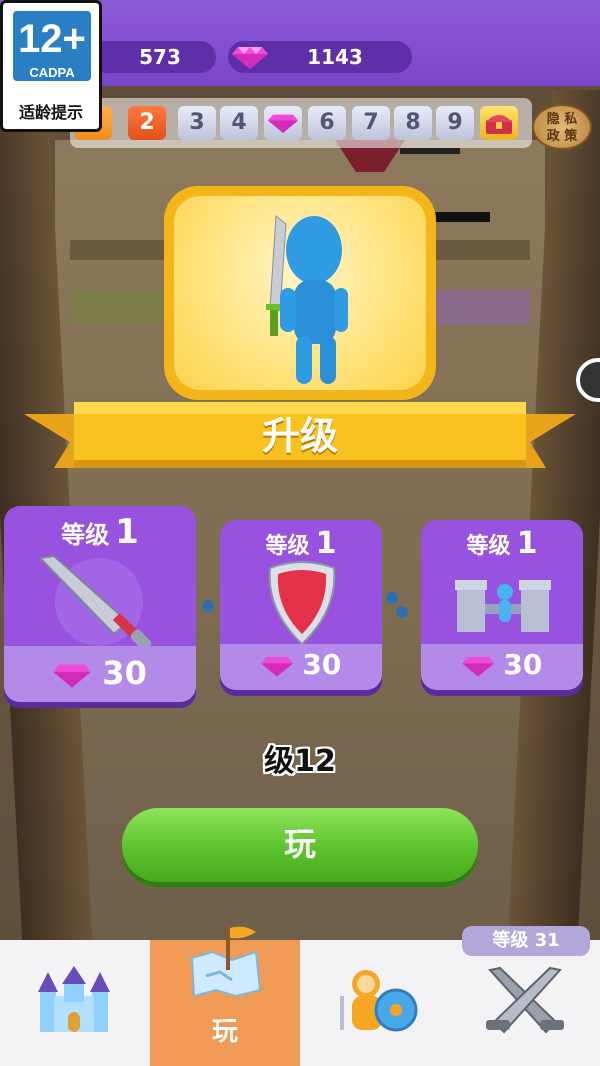 This screenshot has width=600, height=1066. I want to click on age-rating-badge: 12+ CADPA 适龄提示, so click(51, 66).